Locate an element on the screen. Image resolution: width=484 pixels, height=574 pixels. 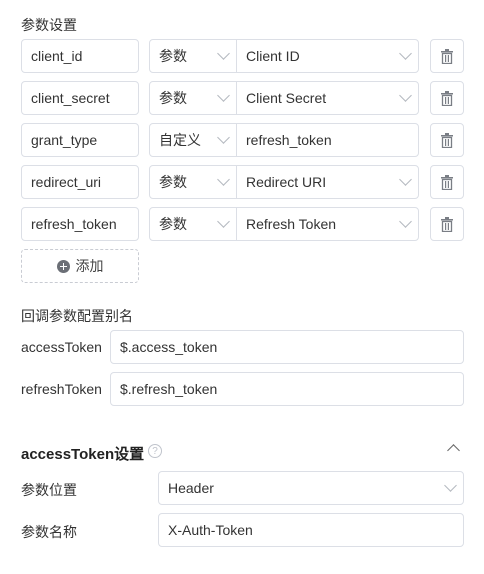
param-position-select: Header is located at coordinates (311, 488).